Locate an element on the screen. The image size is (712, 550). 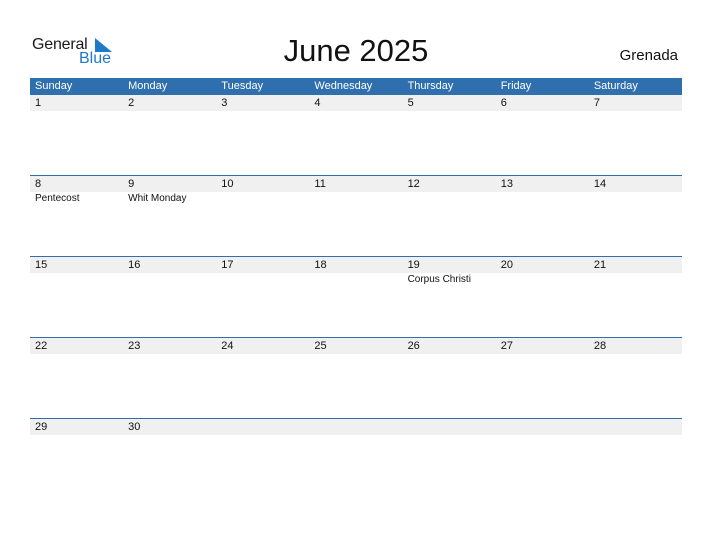
day-number-row: 15 16 17 18 19 20 21 is located at coordinates (356, 265).